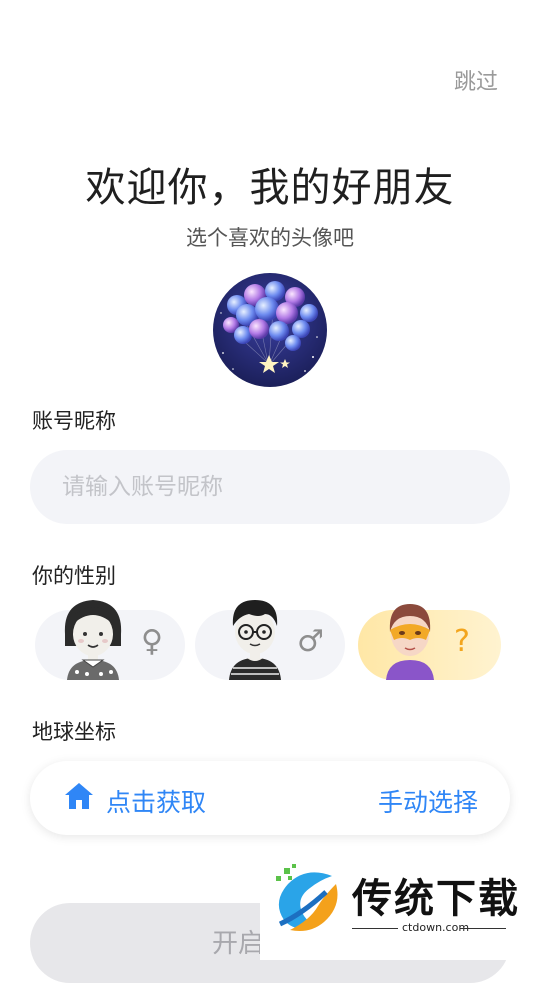 Image resolution: width=540 pixels, height=983 pixels. Describe the element at coordinates (270, 238) in the screenshot. I see `welcome-subtitle: 选个喜欢的头像吧` at that location.